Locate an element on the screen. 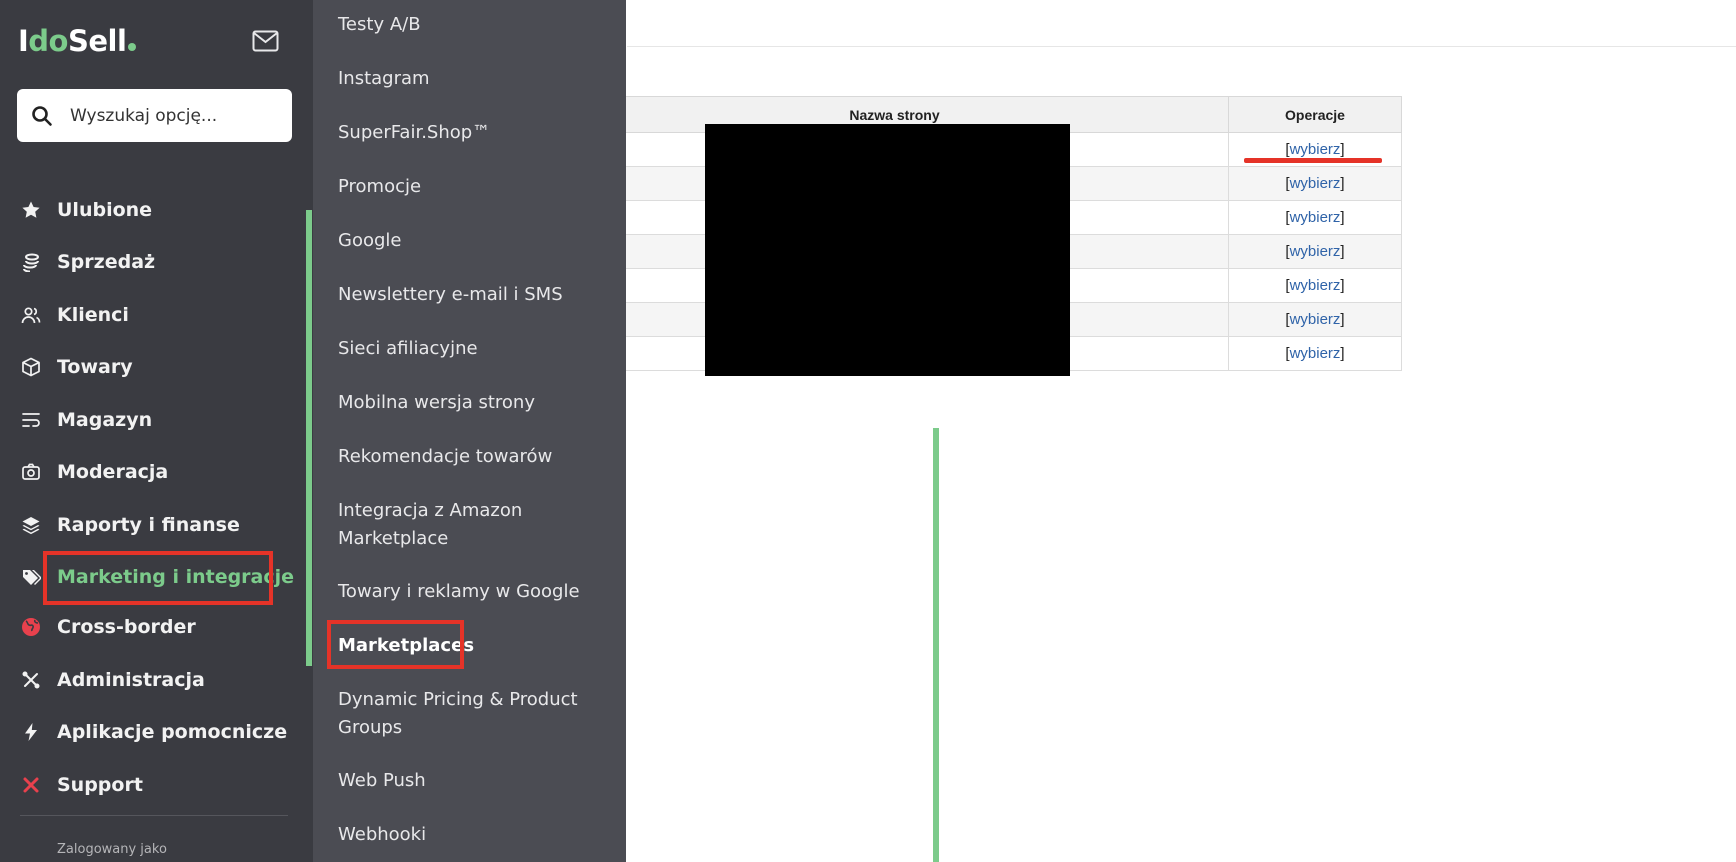 The image size is (1736, 862). submenu-item-google: Google is located at coordinates (473, 241).